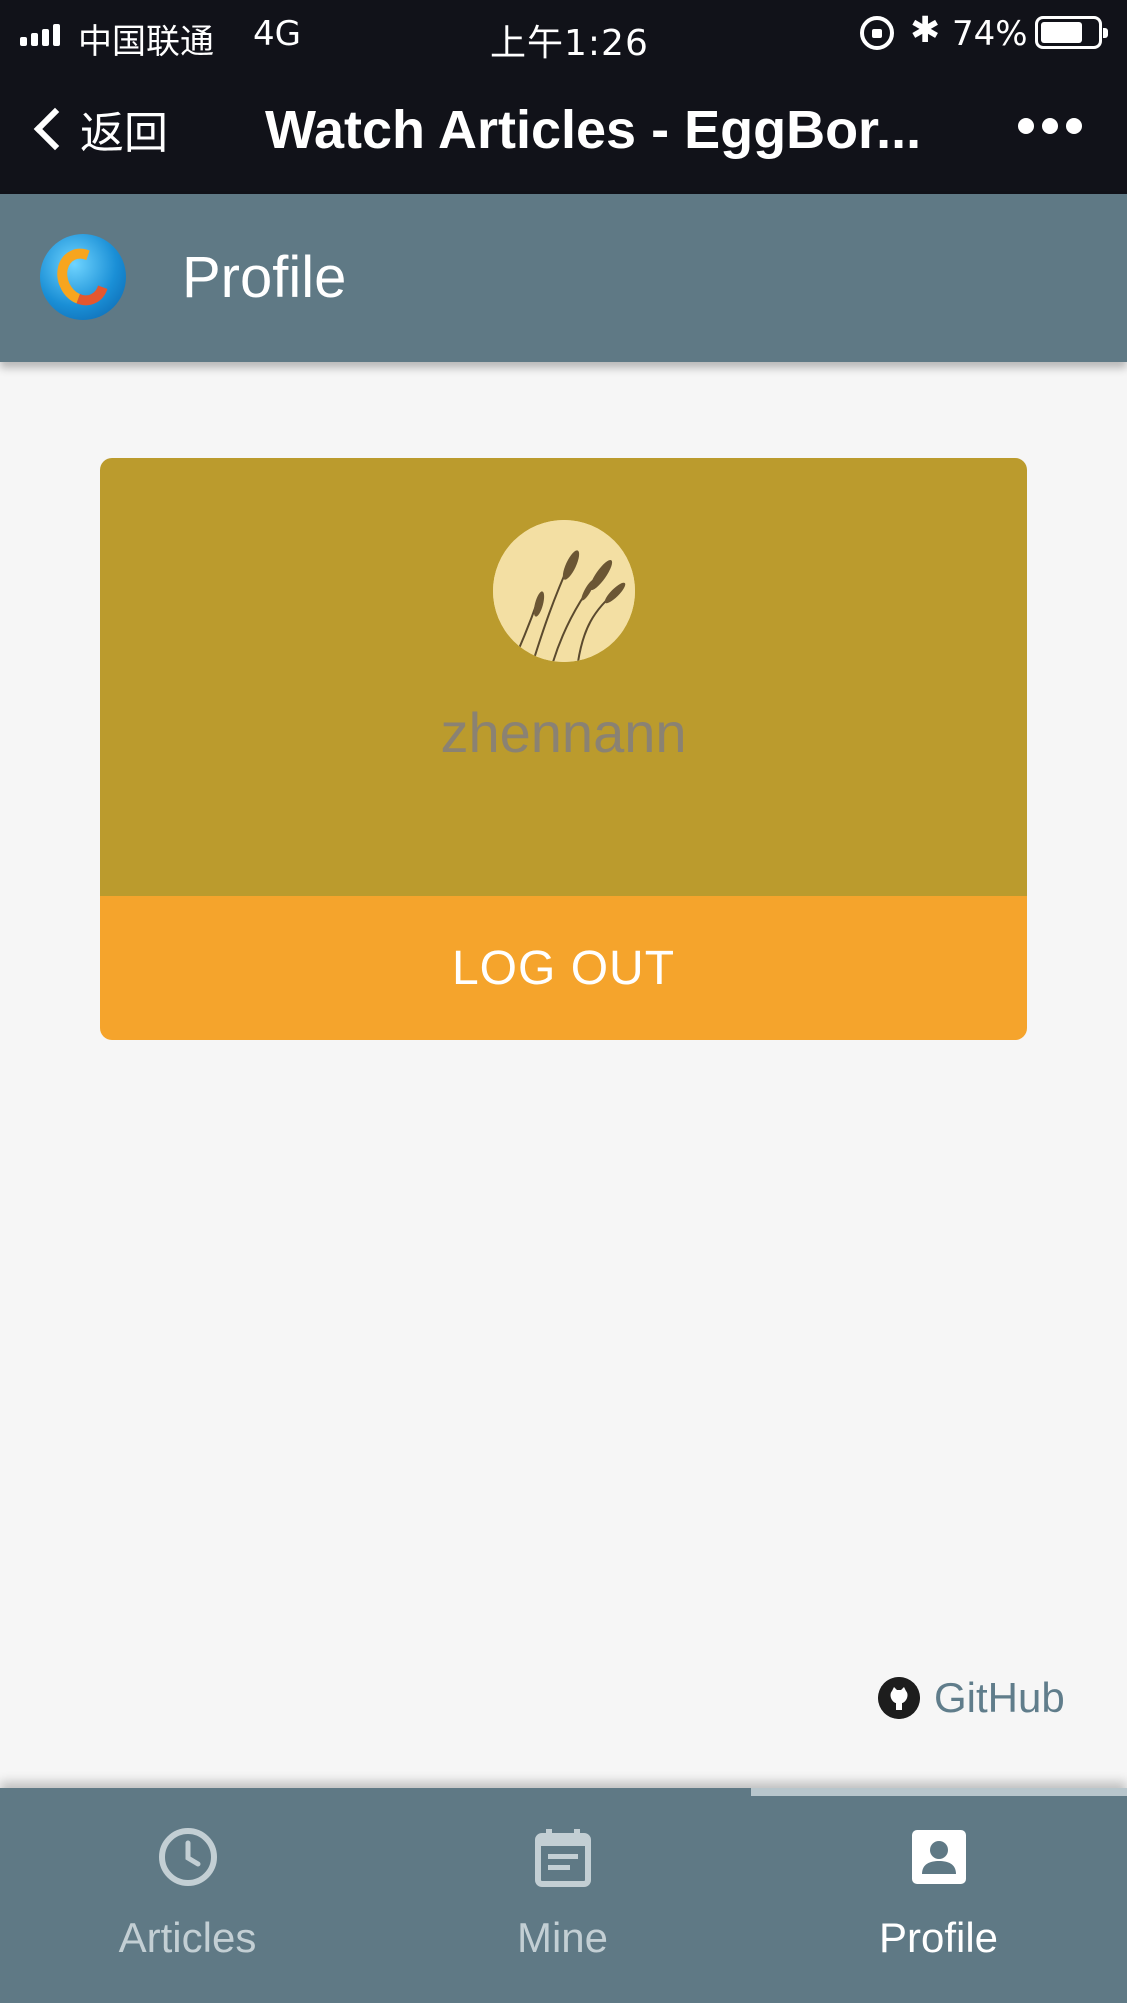  What do you see at coordinates (187, 1937) in the screenshot?
I see `tab-label: Articles` at bounding box center [187, 1937].